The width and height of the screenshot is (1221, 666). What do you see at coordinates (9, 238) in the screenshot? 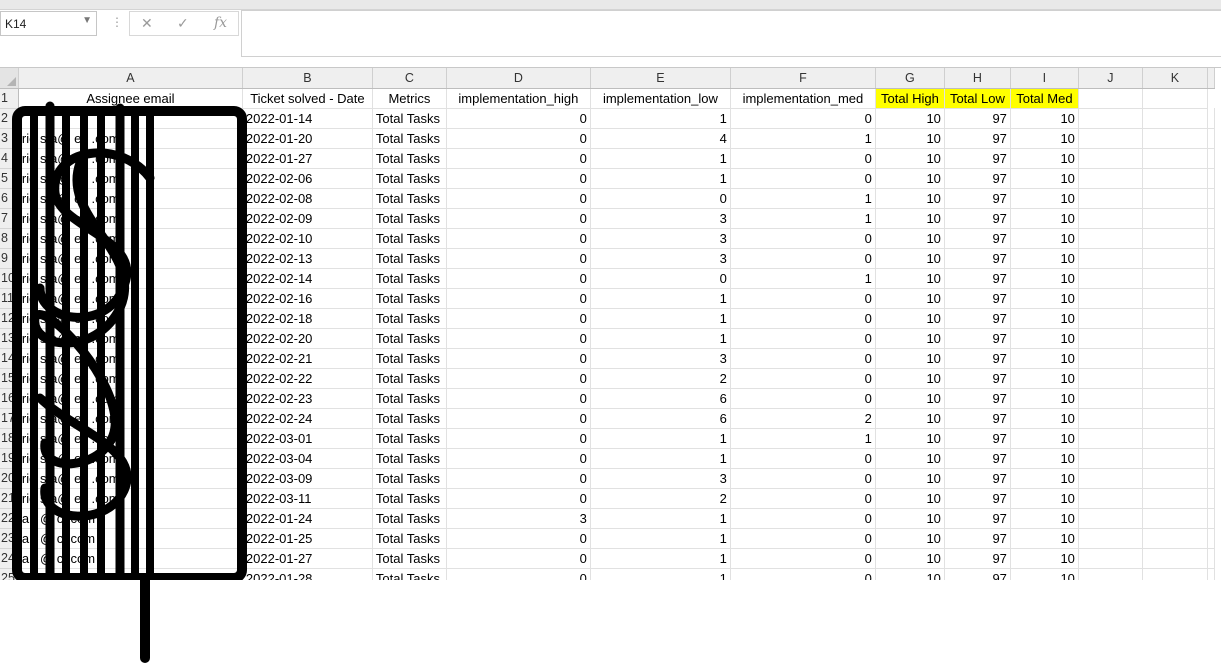
I see `row-header: 8` at bounding box center [9, 238].